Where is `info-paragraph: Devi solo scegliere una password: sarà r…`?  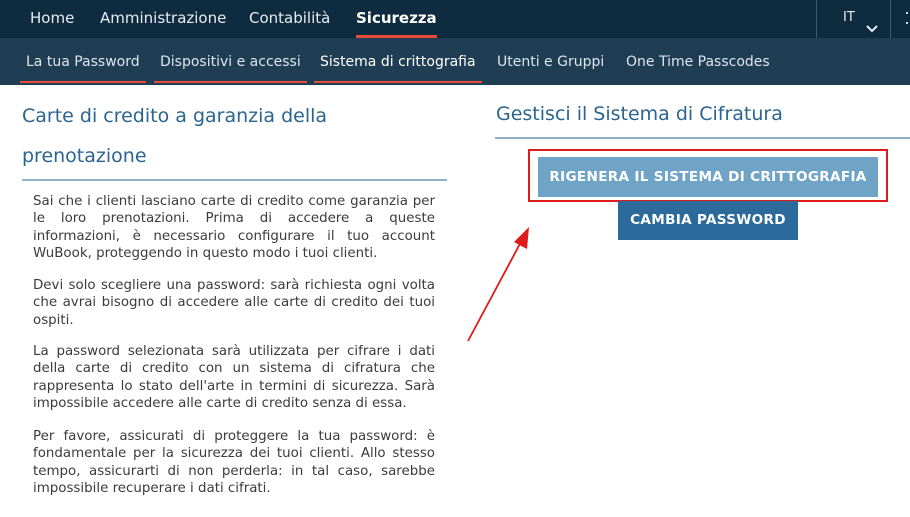 info-paragraph: Devi solo scegliere una password: sarà r… is located at coordinates (234, 303).